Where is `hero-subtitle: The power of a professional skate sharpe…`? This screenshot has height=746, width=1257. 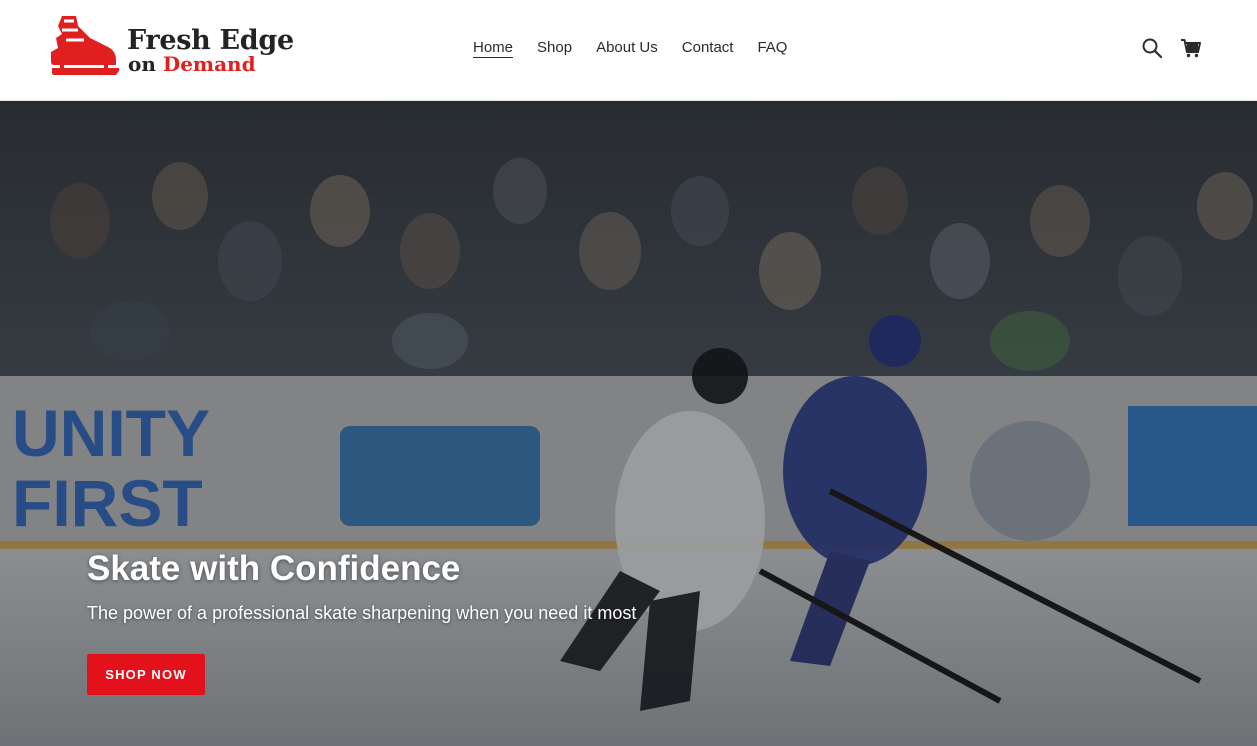 hero-subtitle: The power of a professional skate sharpe… is located at coordinates (362, 613).